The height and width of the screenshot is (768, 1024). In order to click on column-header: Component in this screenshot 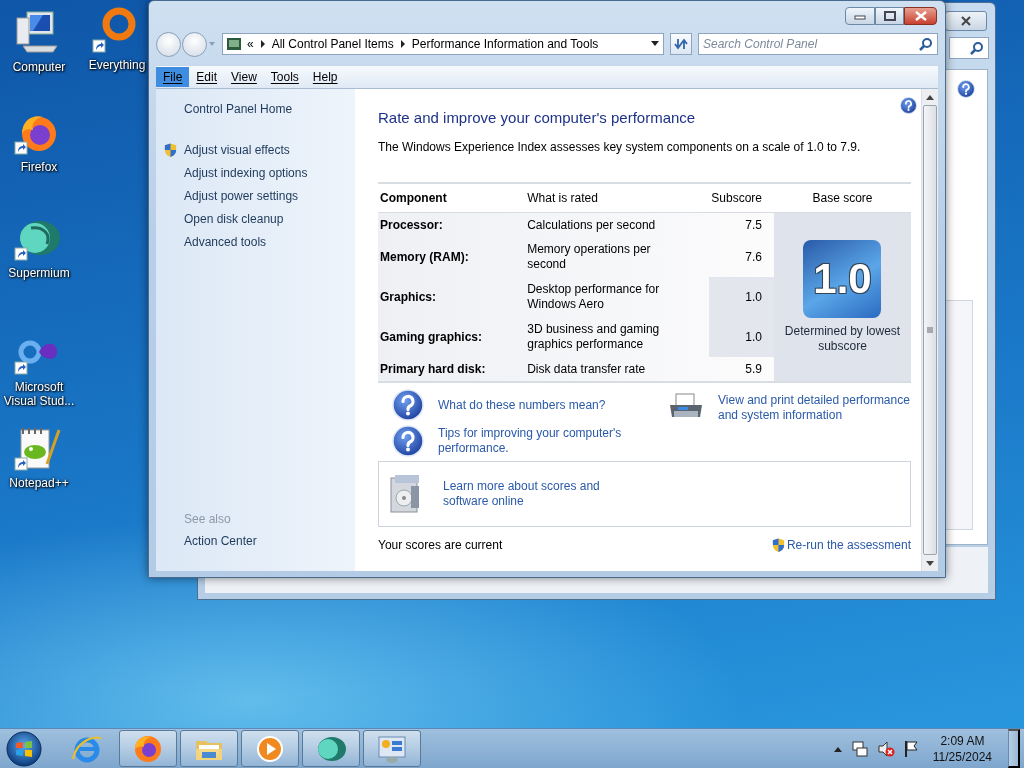, I will do `click(452, 198)`.